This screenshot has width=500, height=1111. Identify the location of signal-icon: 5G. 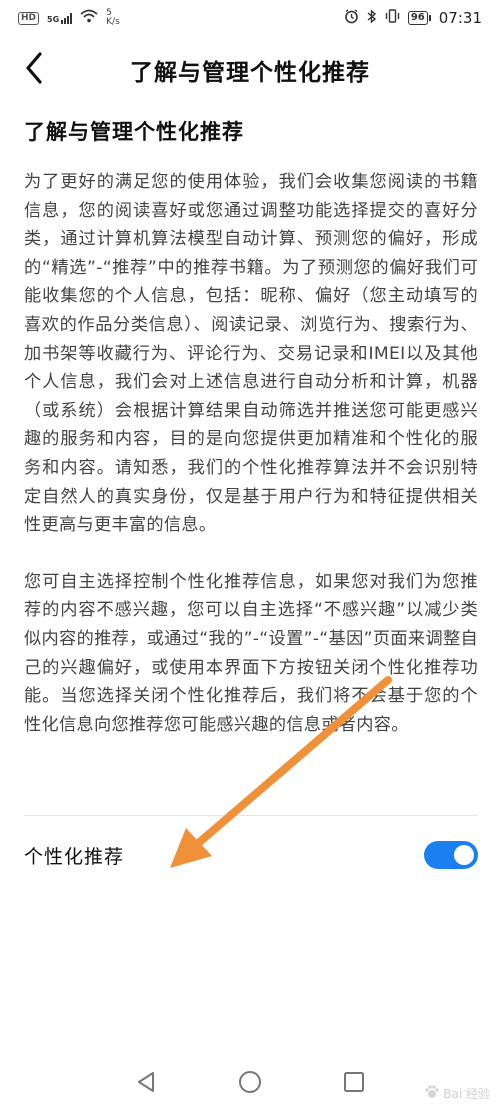
(60, 18).